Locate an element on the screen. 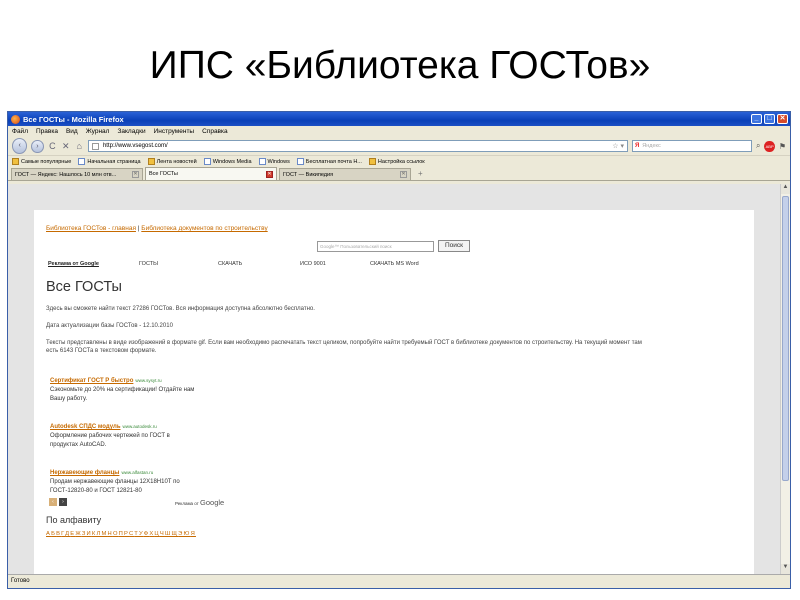 The image size is (800, 600). search-bar: Я Яндекс is located at coordinates (691, 146).